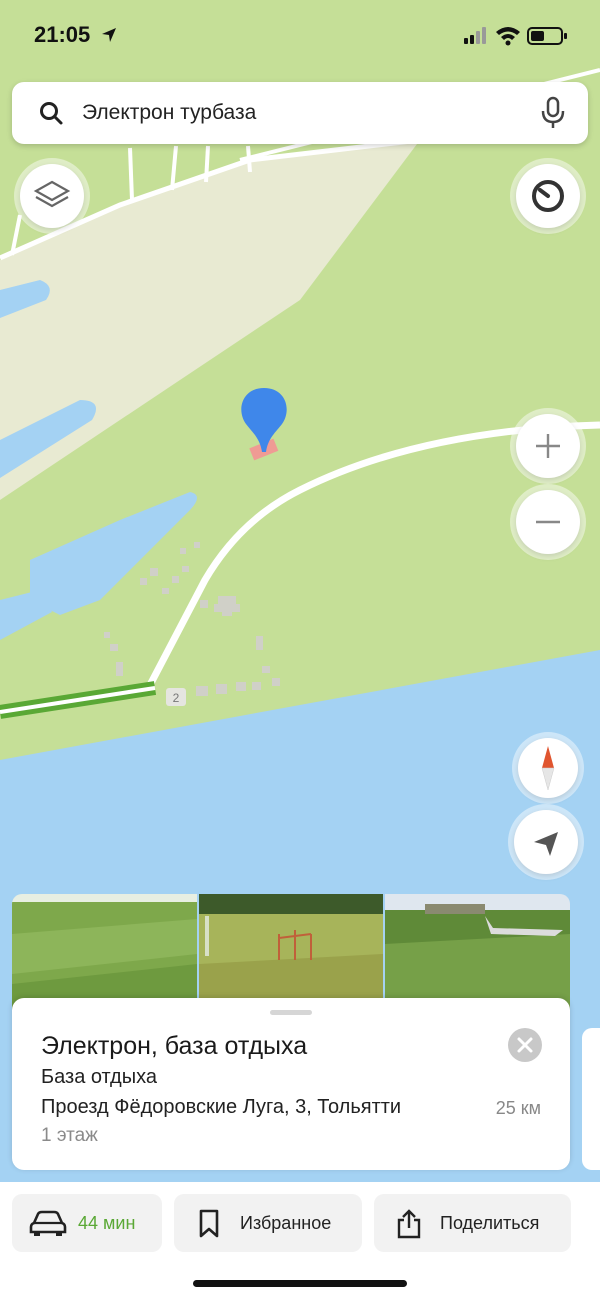 The width and height of the screenshot is (600, 1297). I want to click on wifi-icon, so click(508, 36).